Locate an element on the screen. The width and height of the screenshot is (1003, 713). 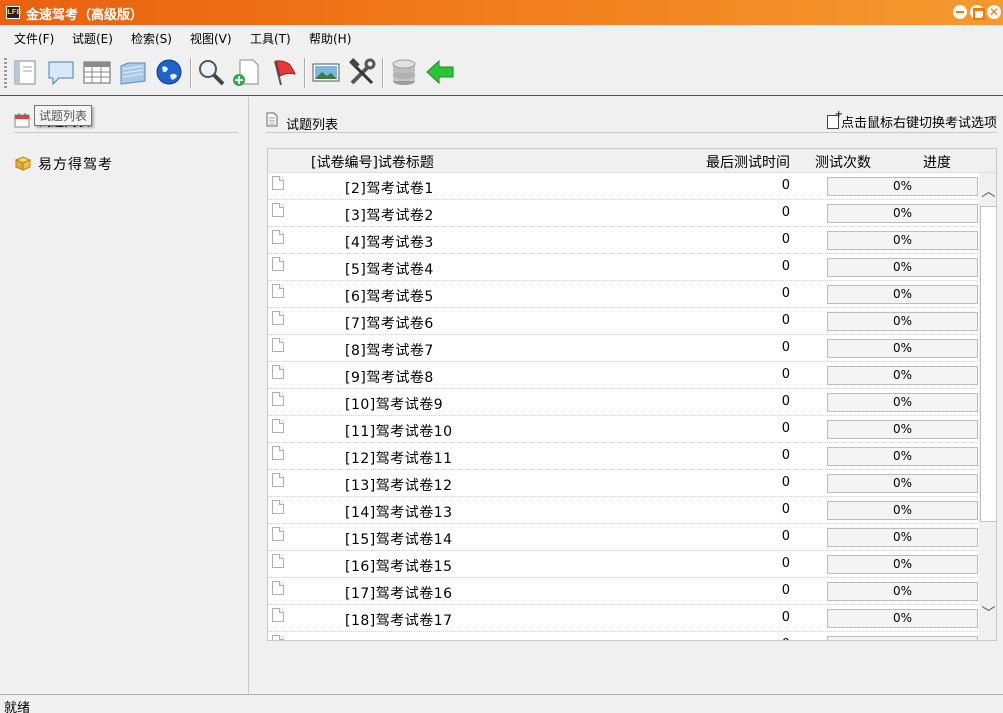
comment-icon is located at coordinates (61, 72).